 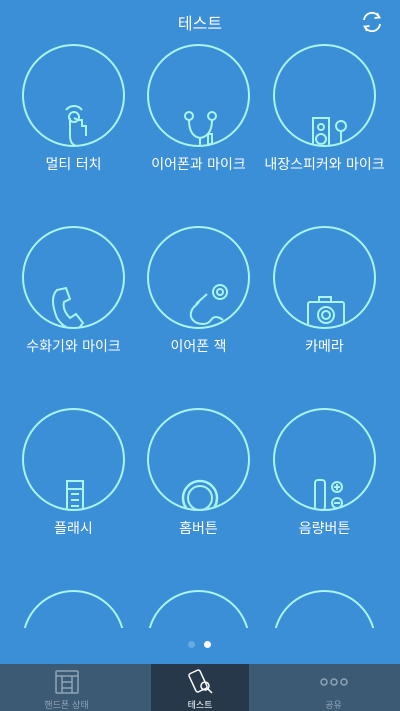 What do you see at coordinates (372, 22) in the screenshot?
I see `refresh-icon` at bounding box center [372, 22].